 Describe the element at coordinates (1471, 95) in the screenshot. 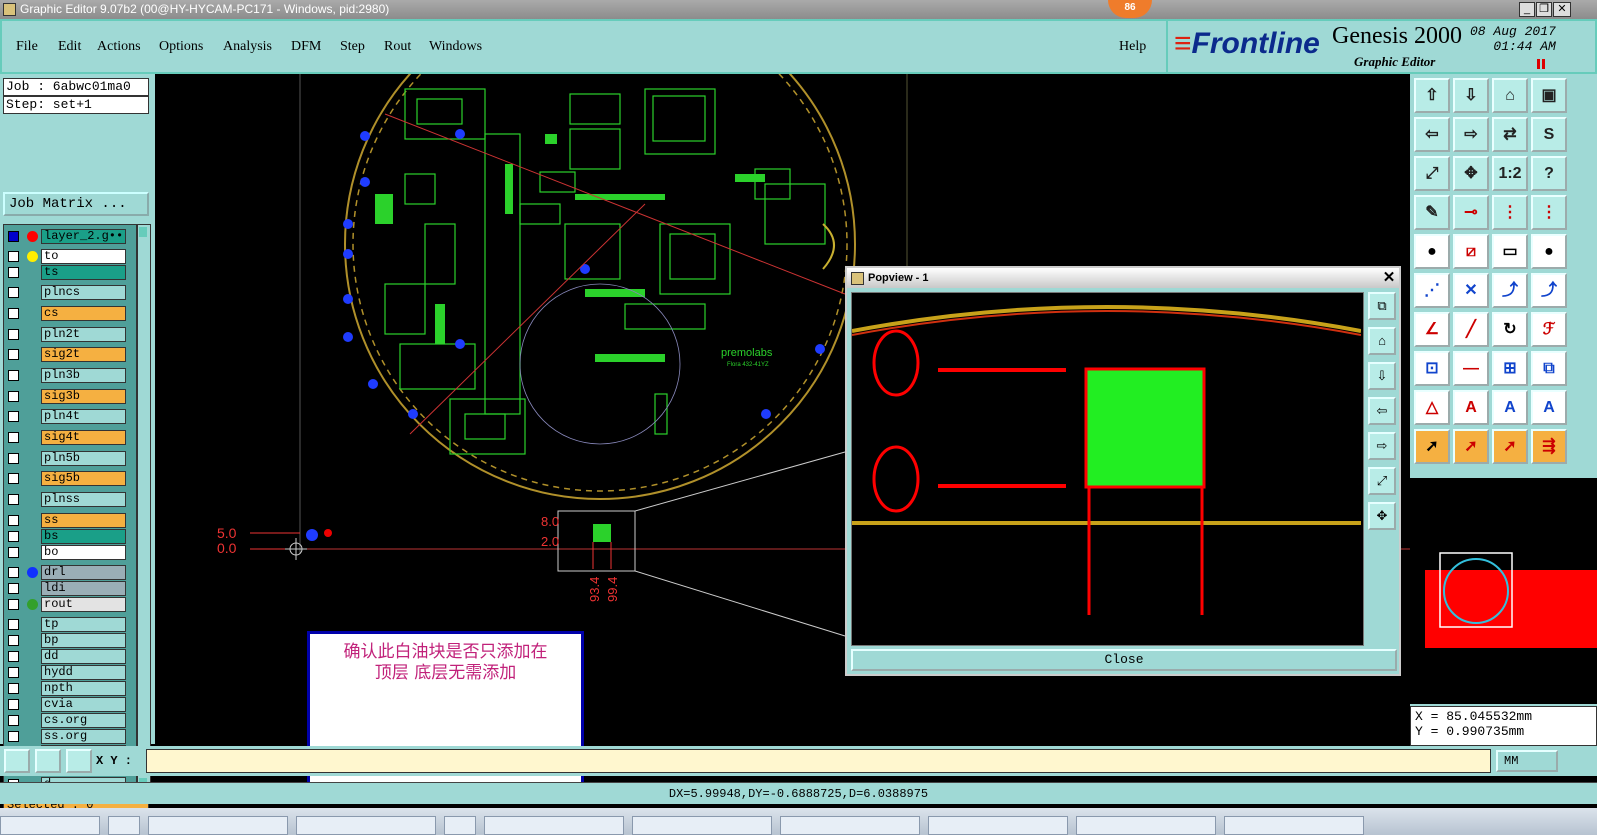

I see `layer-down-icon: ⇩` at that location.